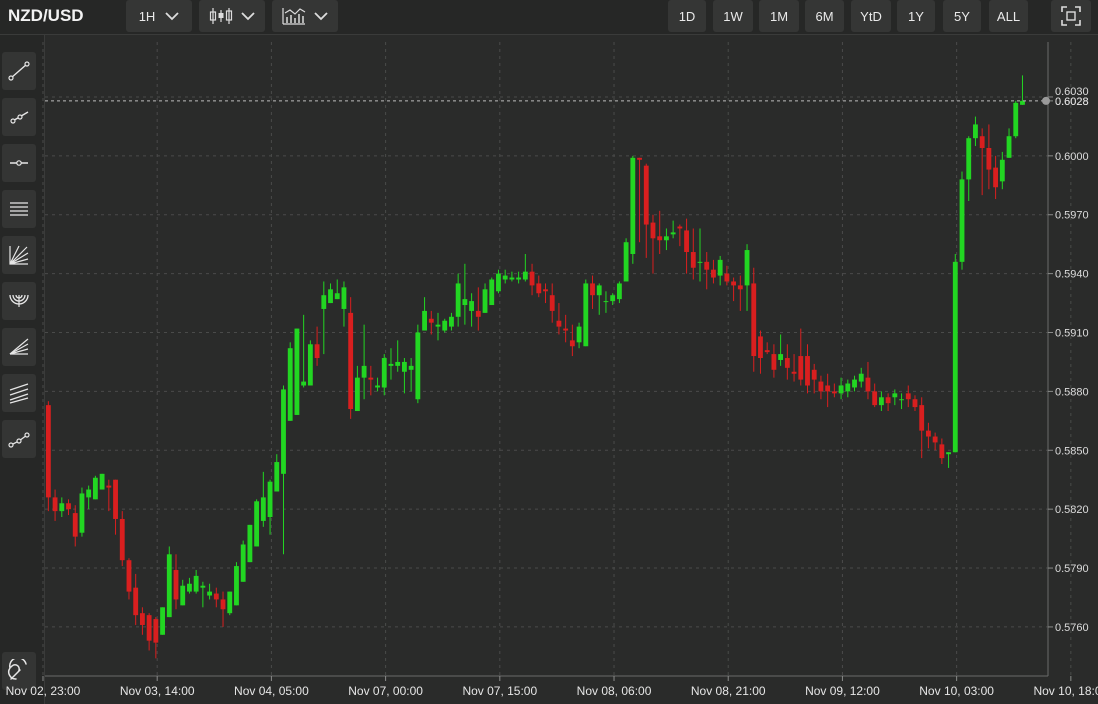 This screenshot has width=1098, height=704. What do you see at coordinates (1072, 569) in the screenshot?
I see `y-tick-label: 0.5790` at bounding box center [1072, 569].